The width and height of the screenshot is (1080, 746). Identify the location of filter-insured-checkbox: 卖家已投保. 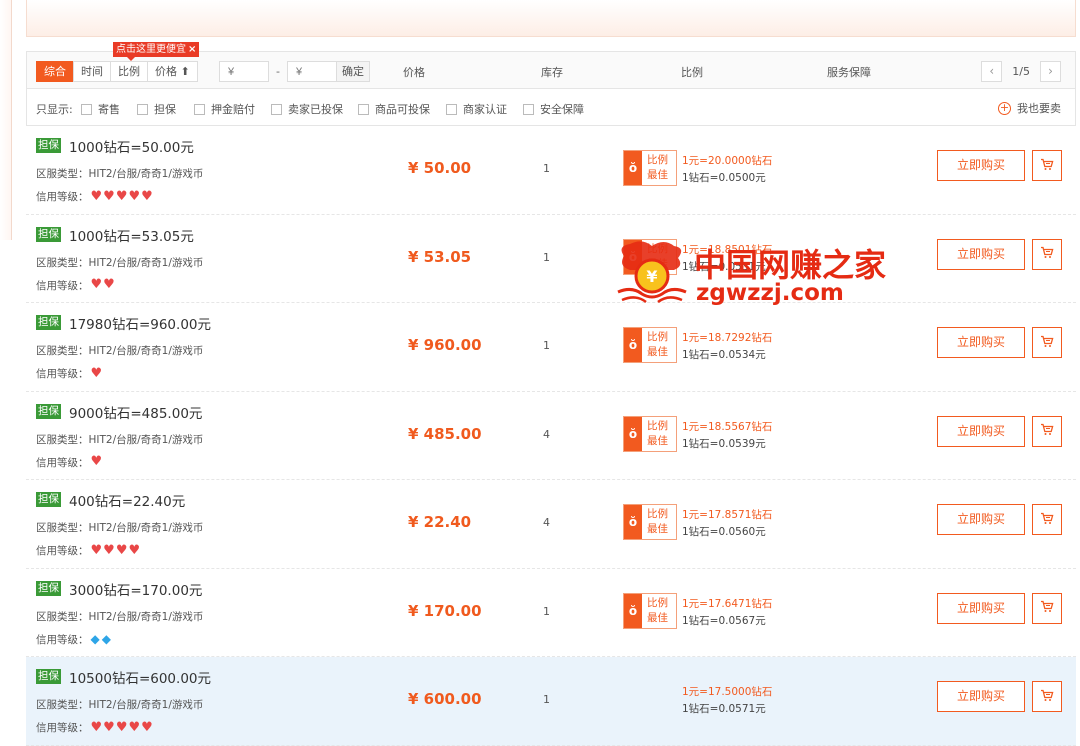
(307, 109).